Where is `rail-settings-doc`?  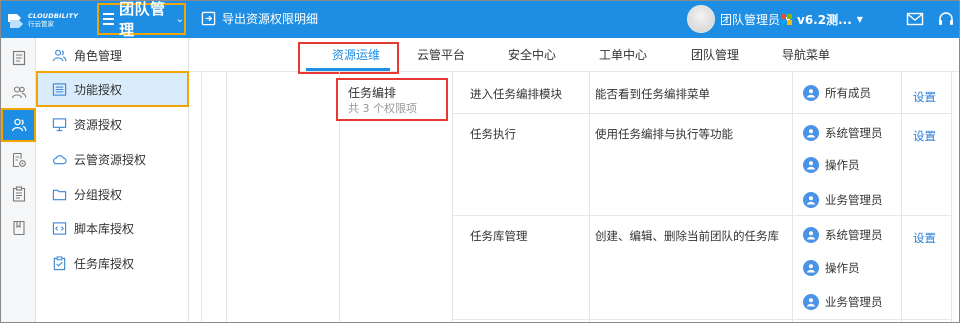
rail-settings-doc is located at coordinates (18, 160).